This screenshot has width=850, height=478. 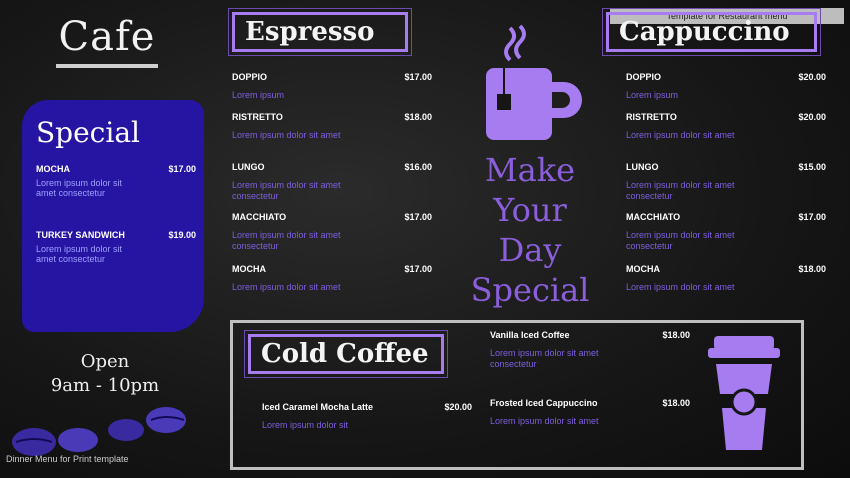 I want to click on tagline-word: Special, so click(x=530, y=290).